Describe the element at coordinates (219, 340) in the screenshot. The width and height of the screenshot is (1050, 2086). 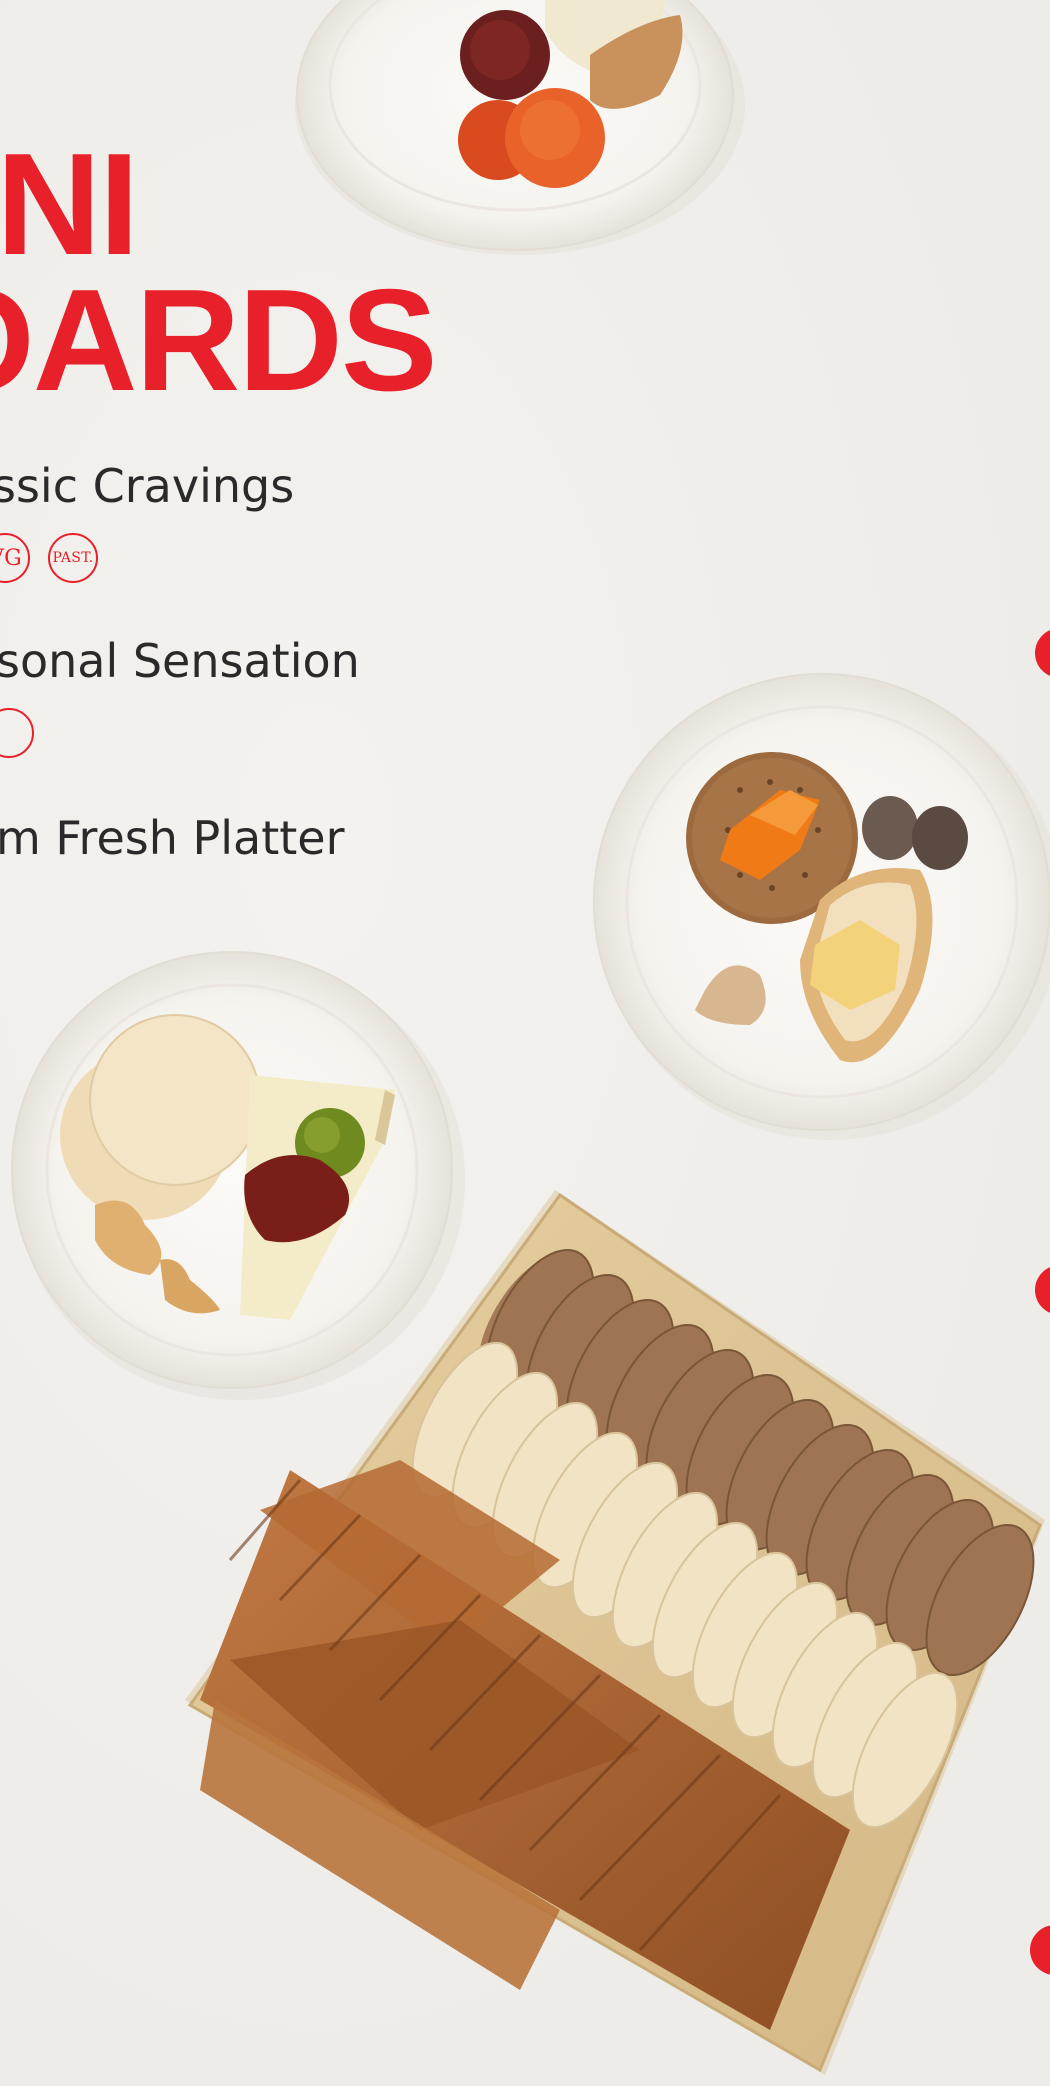
I see `page-title-line-2: OARDS` at that location.